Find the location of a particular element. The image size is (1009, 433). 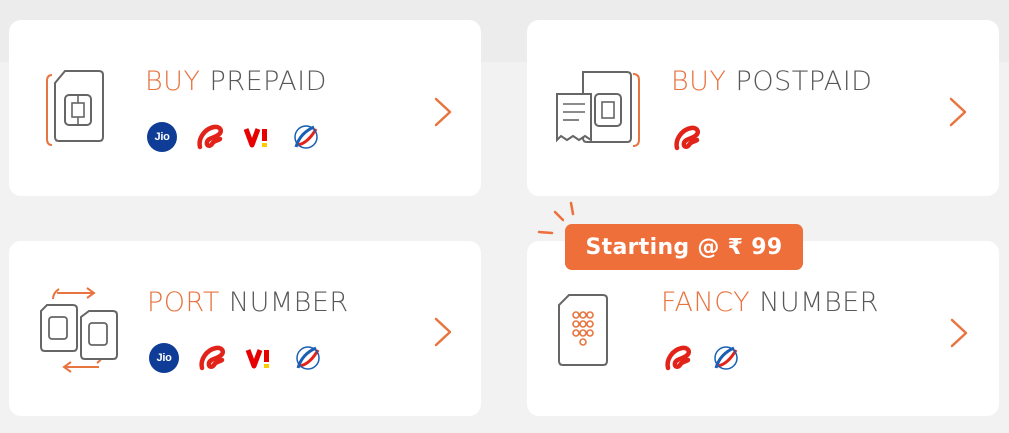

card-title: FANCY NUMBER is located at coordinates (770, 302).